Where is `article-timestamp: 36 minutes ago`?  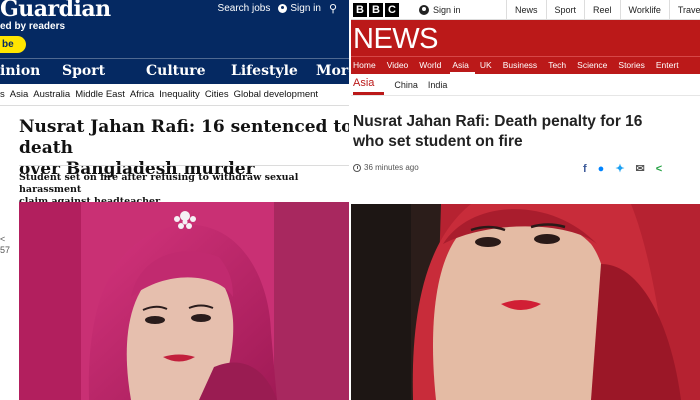
article-timestamp: 36 minutes ago is located at coordinates (386, 167).